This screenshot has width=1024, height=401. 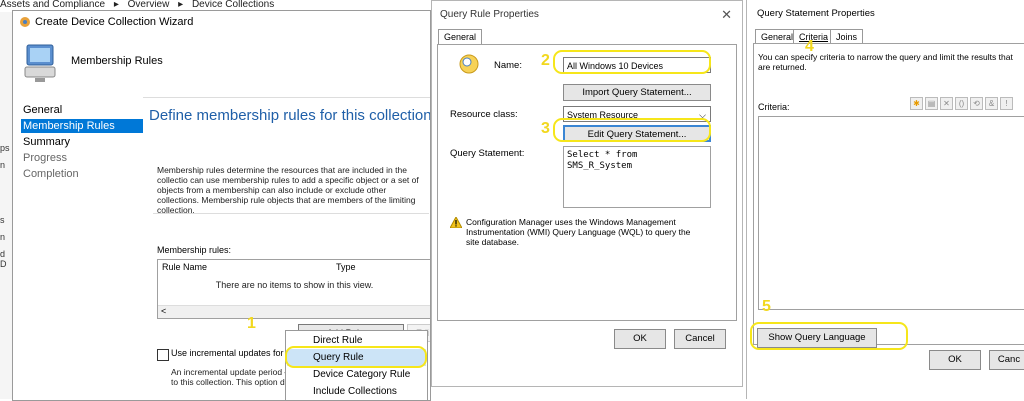 I want to click on cancel-button: Canc, so click(x=1006, y=360).